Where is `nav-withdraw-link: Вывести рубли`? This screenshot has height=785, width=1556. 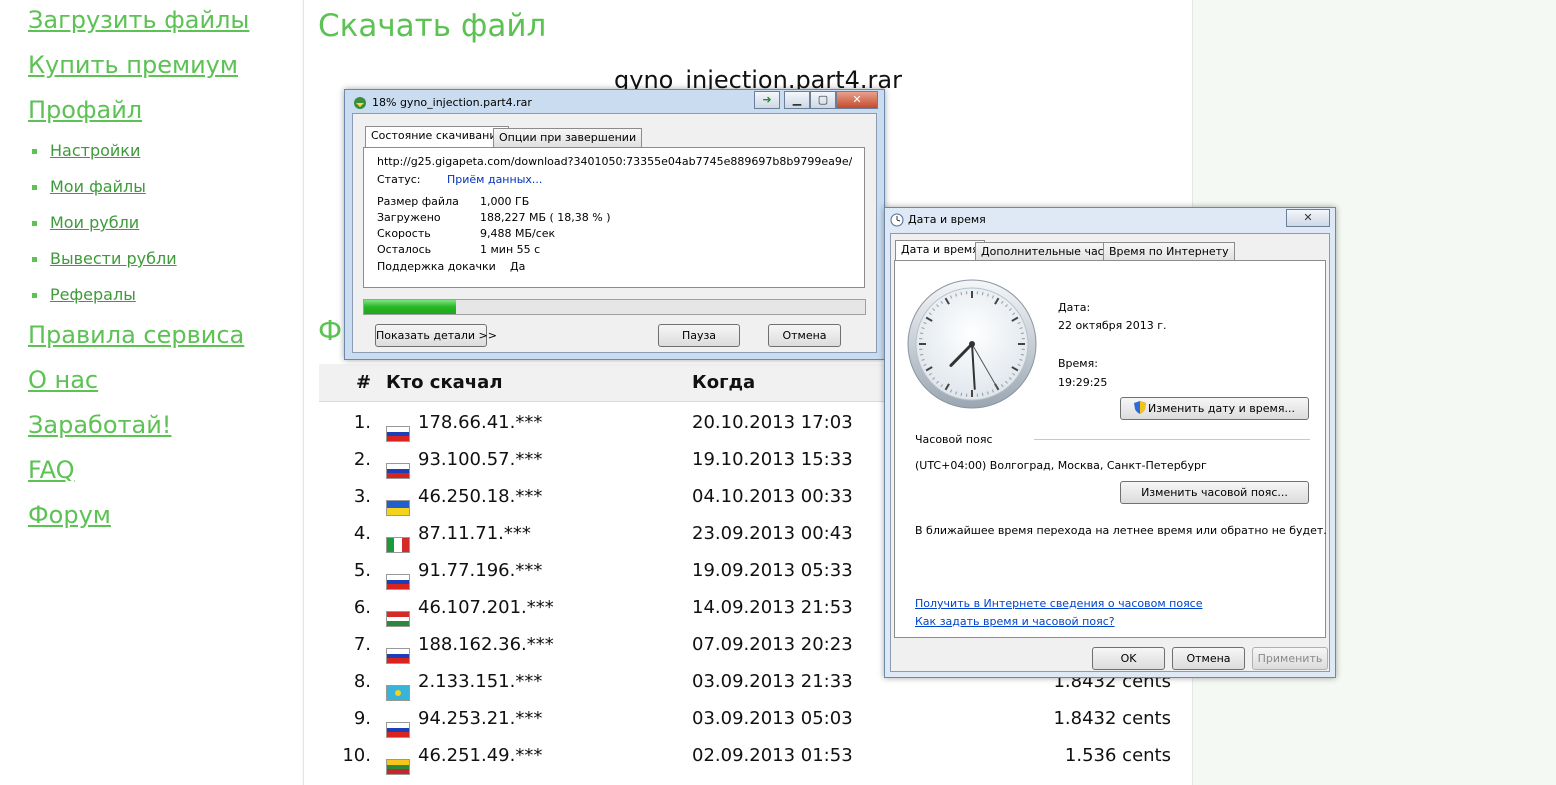
nav-withdraw-link: Вывести рубли is located at coordinates (104, 258).